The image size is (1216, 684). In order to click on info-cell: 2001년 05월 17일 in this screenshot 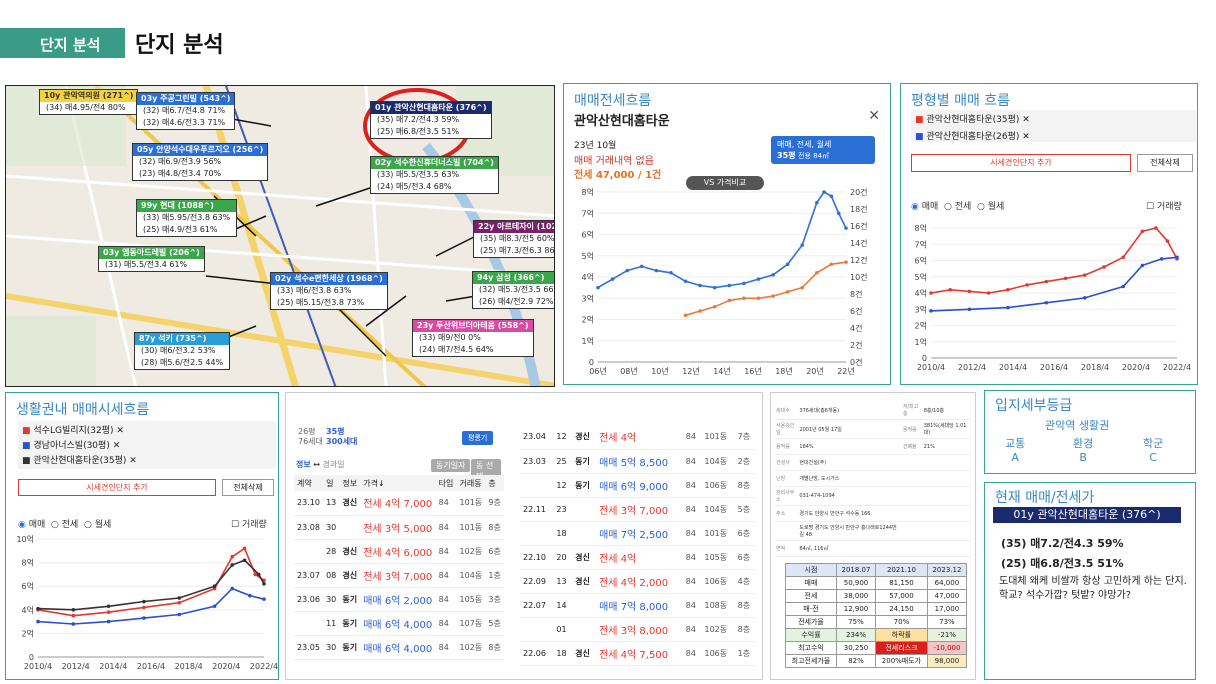, I will do `click(850, 429)`.